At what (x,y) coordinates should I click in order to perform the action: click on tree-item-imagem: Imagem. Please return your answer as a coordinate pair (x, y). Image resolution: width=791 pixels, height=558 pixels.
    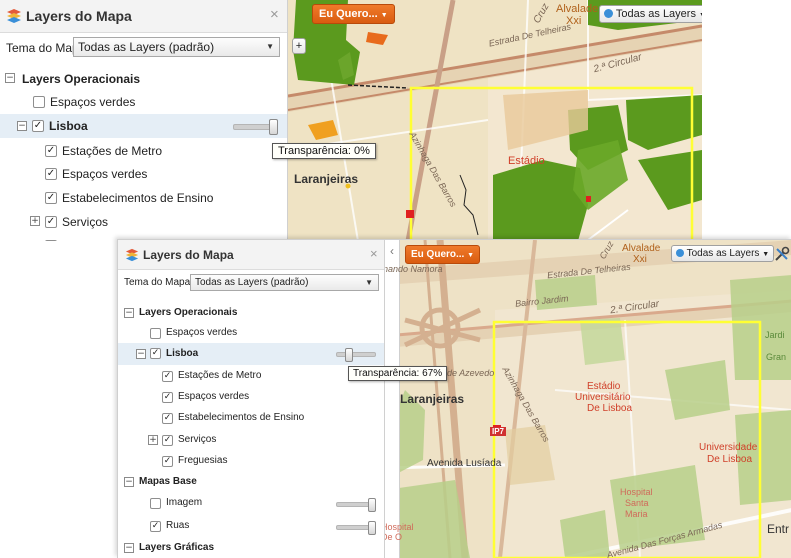
    Looking at the image, I should click on (251, 504).